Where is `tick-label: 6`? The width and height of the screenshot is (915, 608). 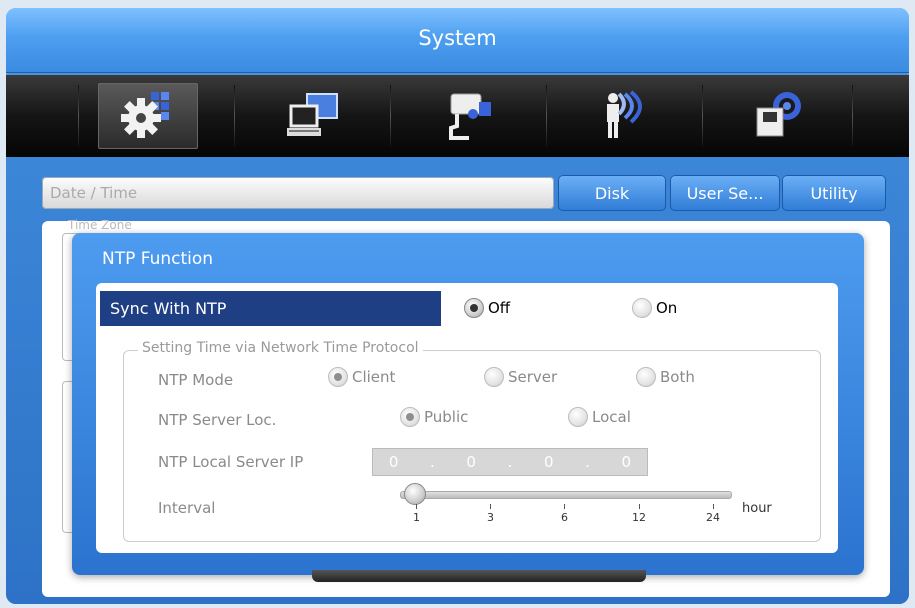 tick-label: 6 is located at coordinates (564, 517).